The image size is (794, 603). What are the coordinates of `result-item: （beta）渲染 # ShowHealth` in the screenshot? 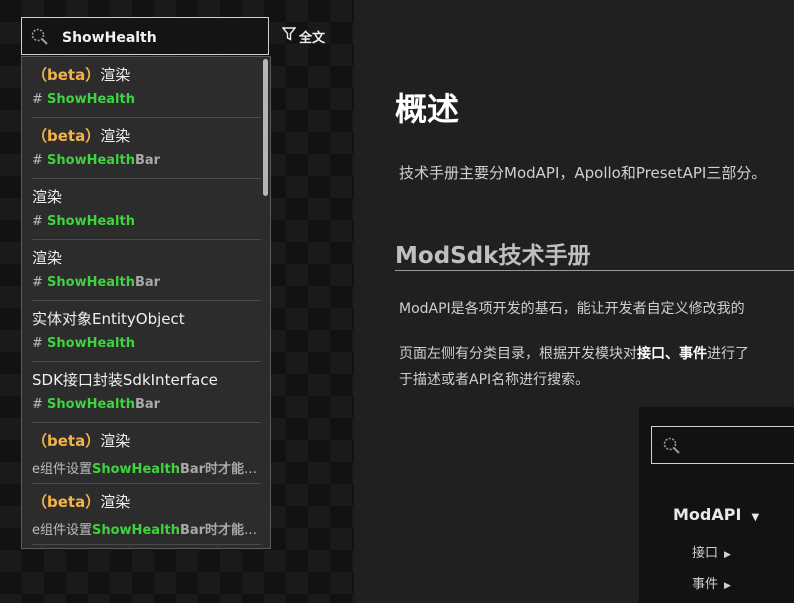 It's located at (146, 87).